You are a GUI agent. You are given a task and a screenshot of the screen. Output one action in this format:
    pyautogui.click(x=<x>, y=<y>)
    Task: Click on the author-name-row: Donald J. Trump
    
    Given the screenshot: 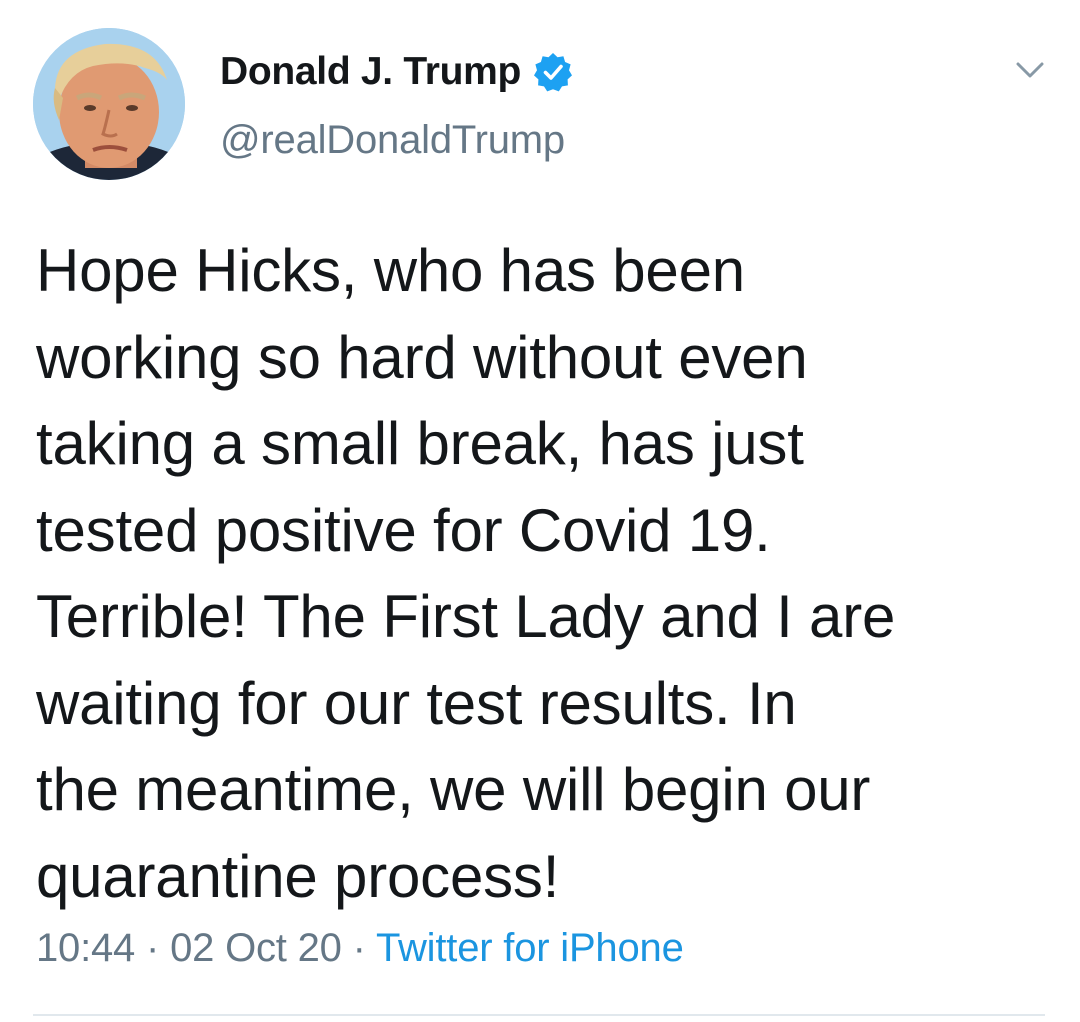 What is the action you would take?
    pyautogui.click(x=396, y=72)
    